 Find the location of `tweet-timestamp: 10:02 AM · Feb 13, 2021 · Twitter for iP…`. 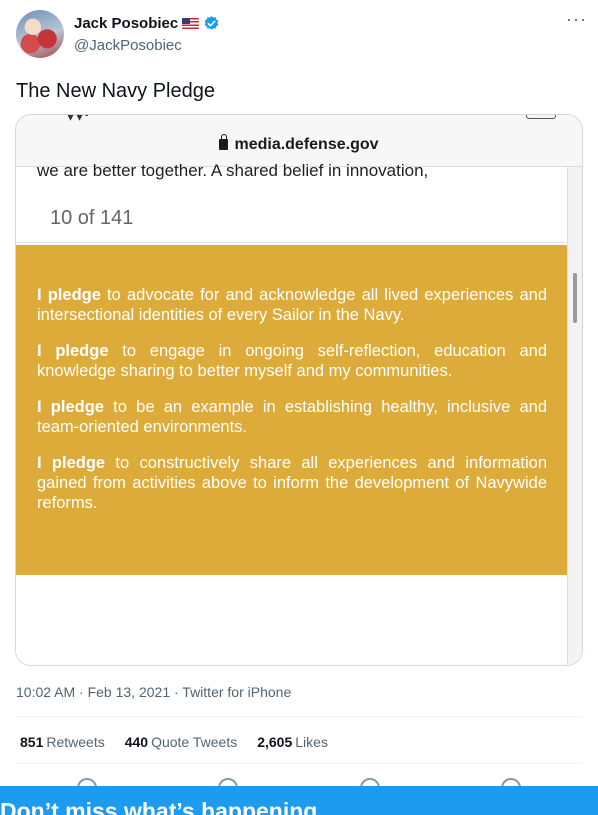

tweet-timestamp: 10:02 AM · Feb 13, 2021 · Twitter for iP… is located at coordinates (153, 692).